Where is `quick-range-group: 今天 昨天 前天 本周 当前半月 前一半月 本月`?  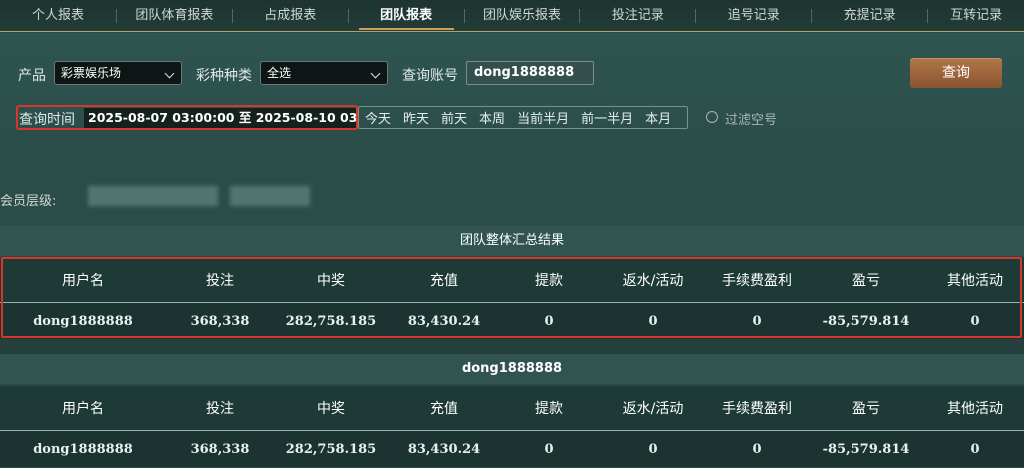
quick-range-group: 今天 昨天 前天 本周 当前半月 前一半月 本月 is located at coordinates (523, 117).